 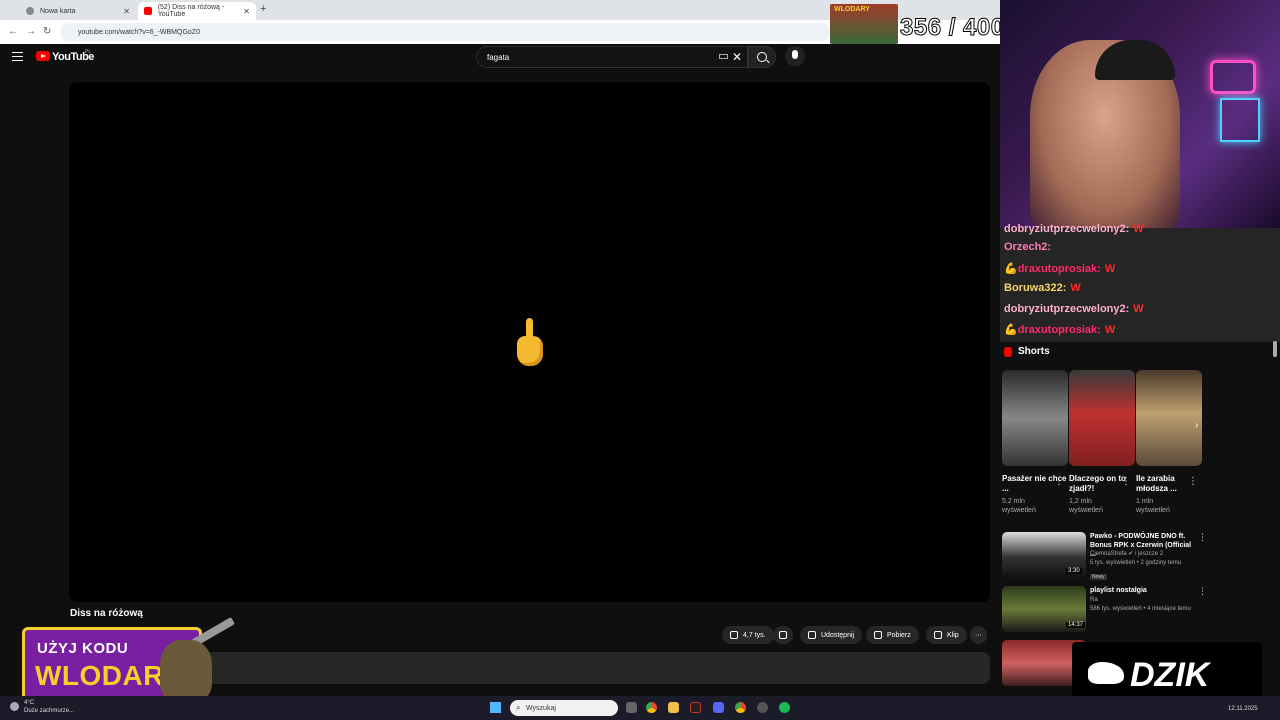 I want to click on more-actions-button: ⋯, so click(x=978, y=635).